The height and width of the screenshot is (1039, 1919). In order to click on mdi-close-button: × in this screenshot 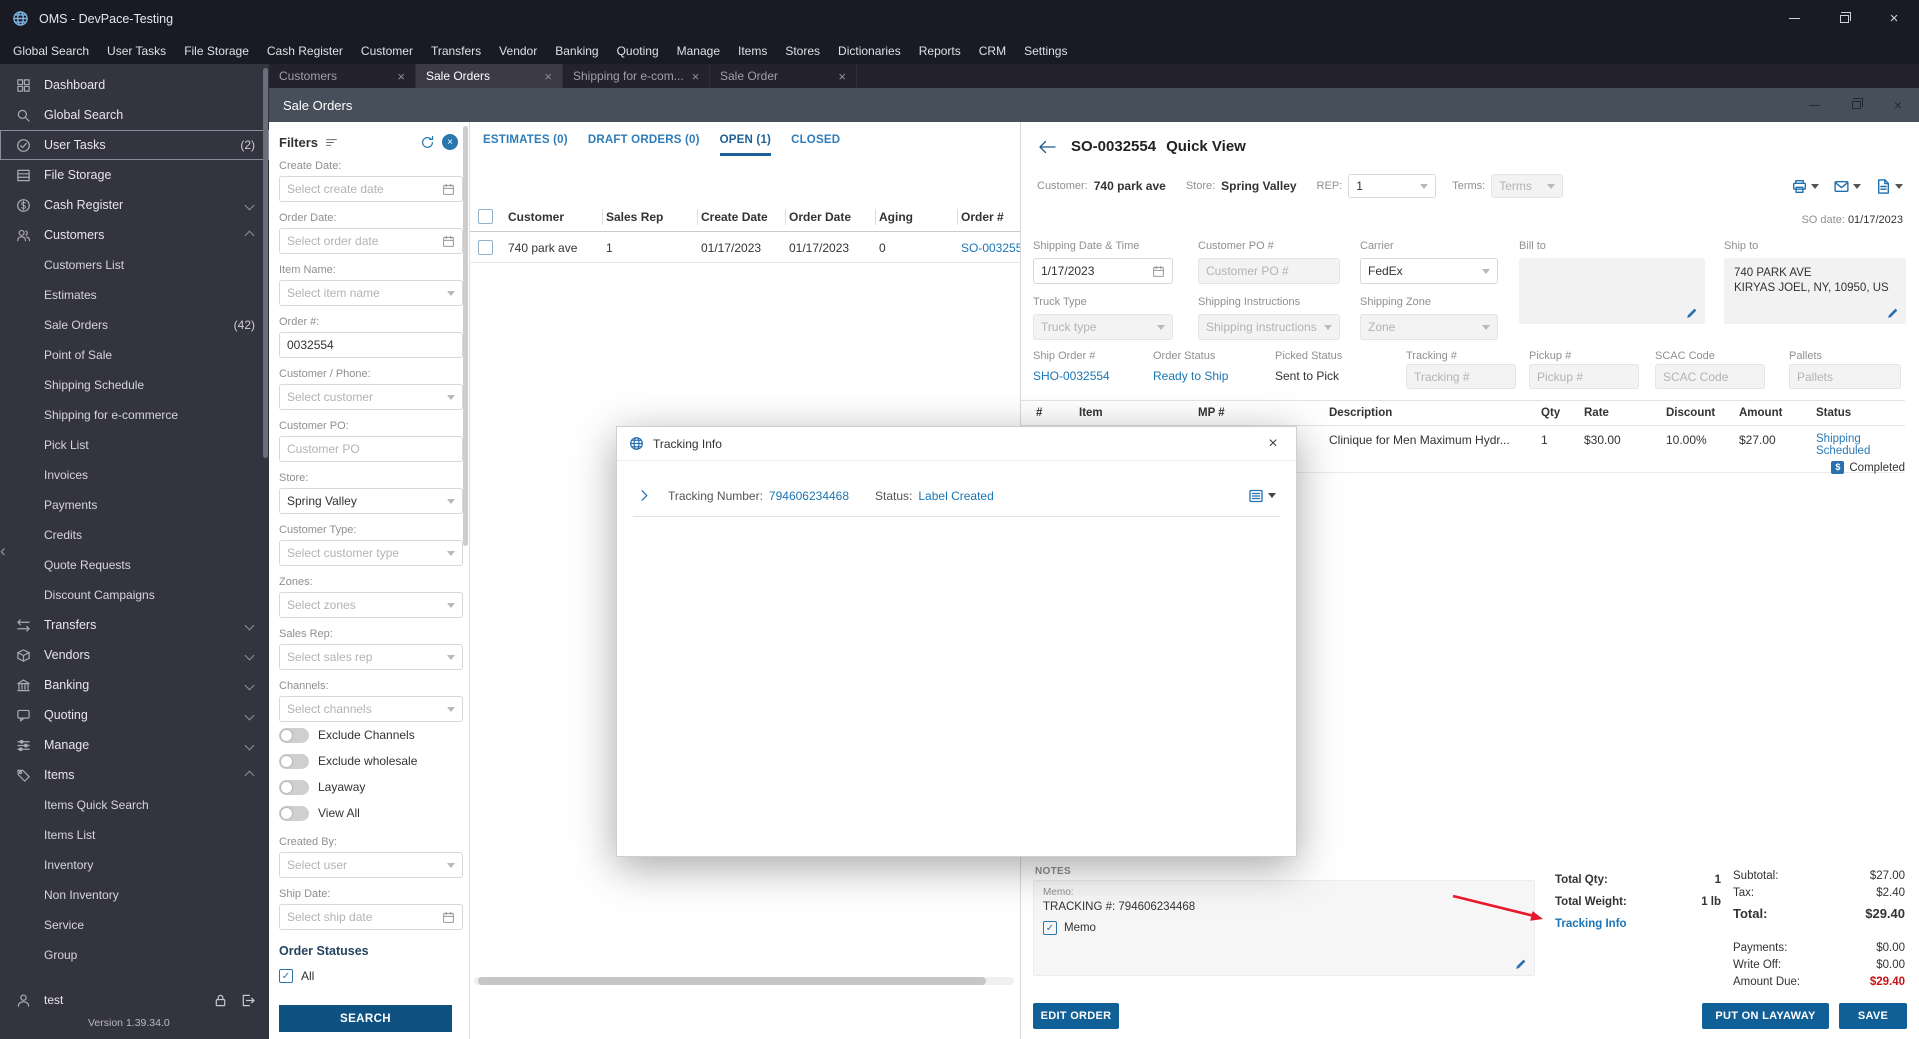, I will do `click(1898, 105)`.